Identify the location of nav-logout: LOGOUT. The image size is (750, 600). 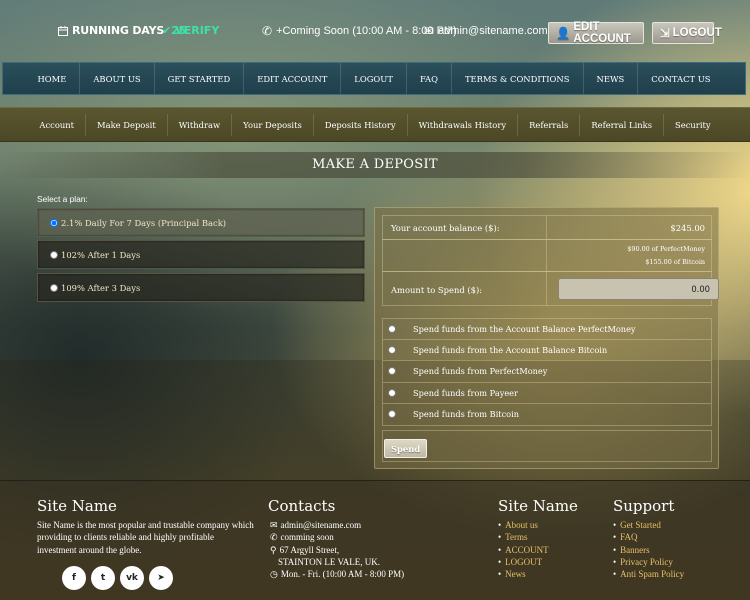
(374, 78).